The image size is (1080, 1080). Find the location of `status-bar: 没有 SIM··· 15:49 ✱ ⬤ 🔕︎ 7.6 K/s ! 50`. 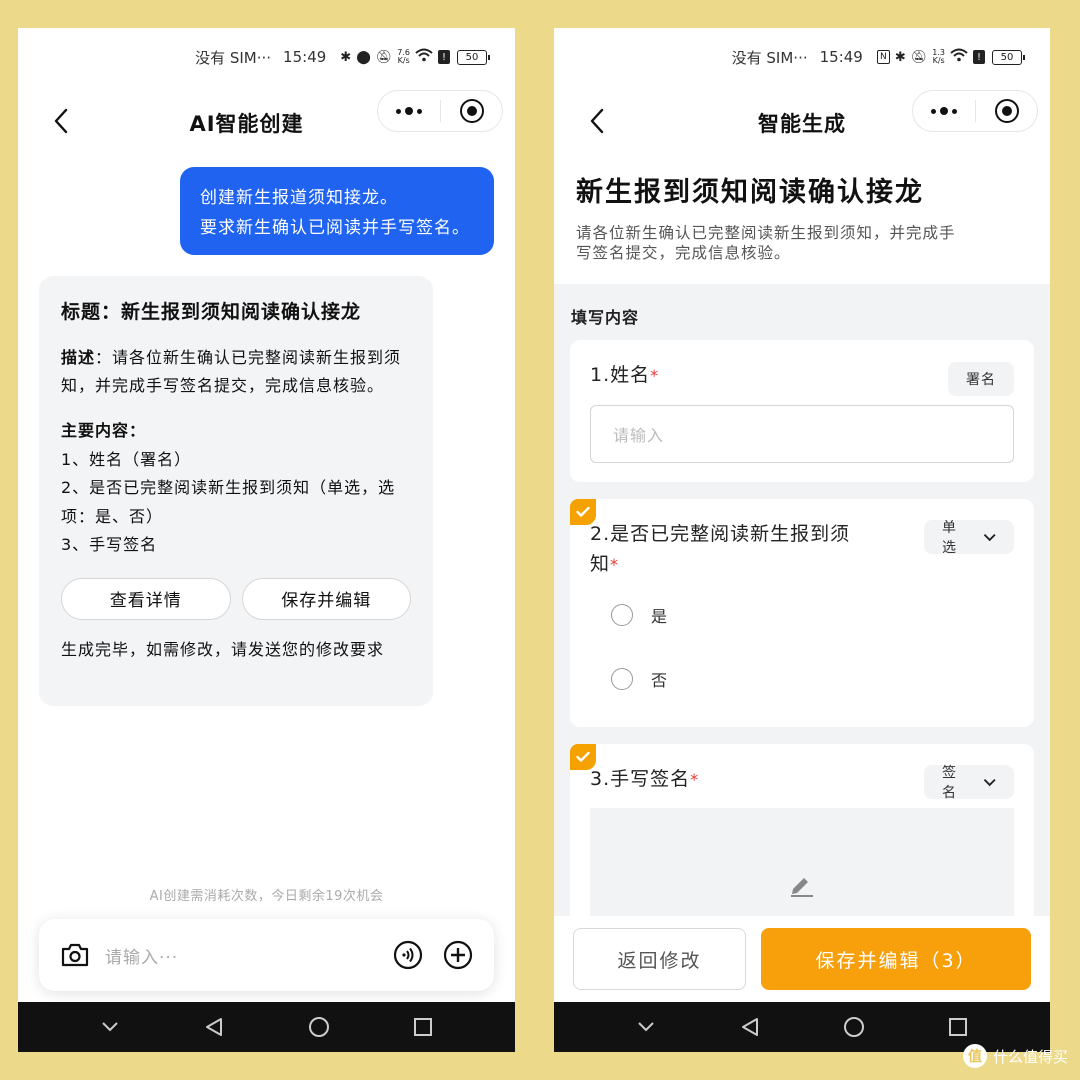

status-bar: 没有 SIM··· 15:49 ✱ ⬤ 🔕︎ 7.6 K/s ! 50 is located at coordinates (266, 57).